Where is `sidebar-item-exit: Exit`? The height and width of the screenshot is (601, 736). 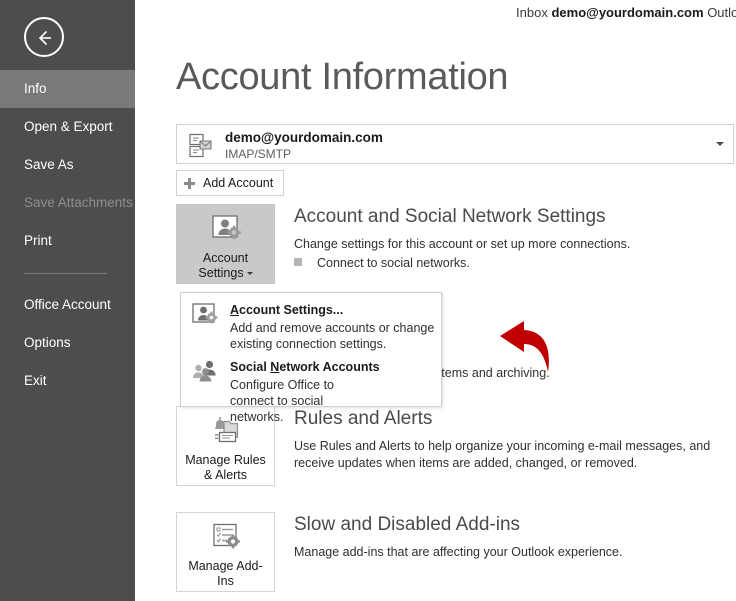 sidebar-item-exit: Exit is located at coordinates (67, 381).